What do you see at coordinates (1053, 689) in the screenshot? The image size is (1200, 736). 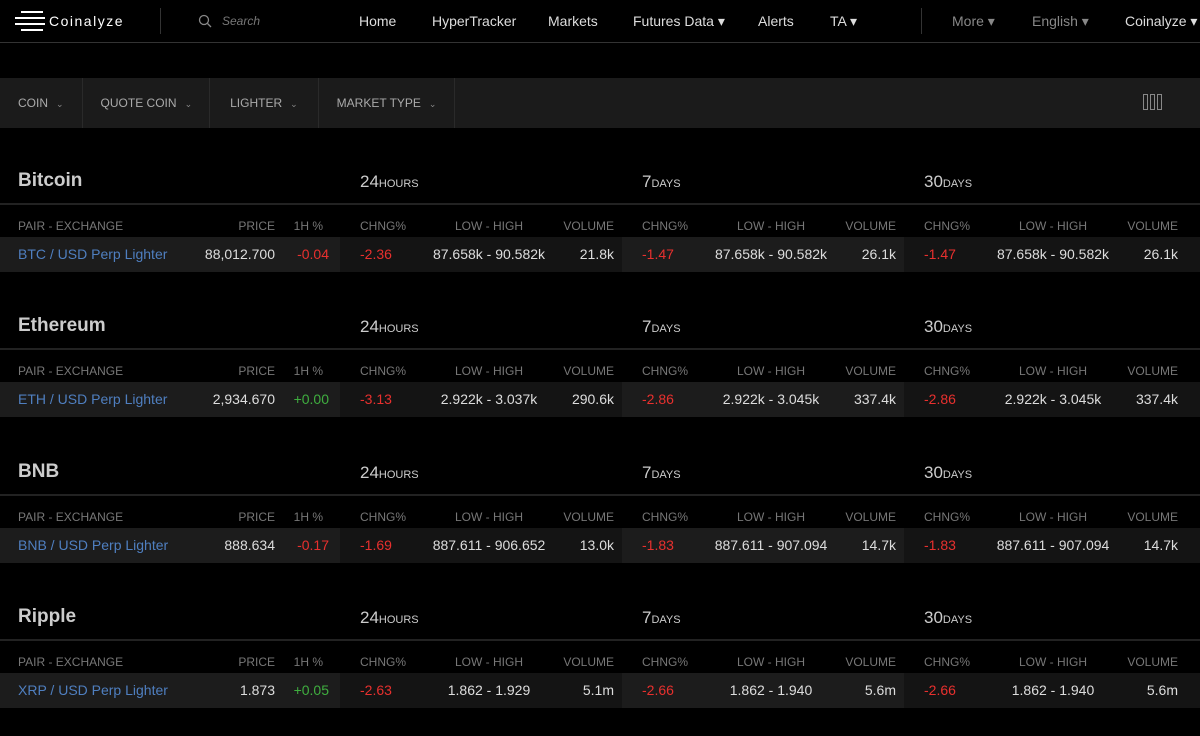 I see `low-high: 1.862 - 1.940` at bounding box center [1053, 689].